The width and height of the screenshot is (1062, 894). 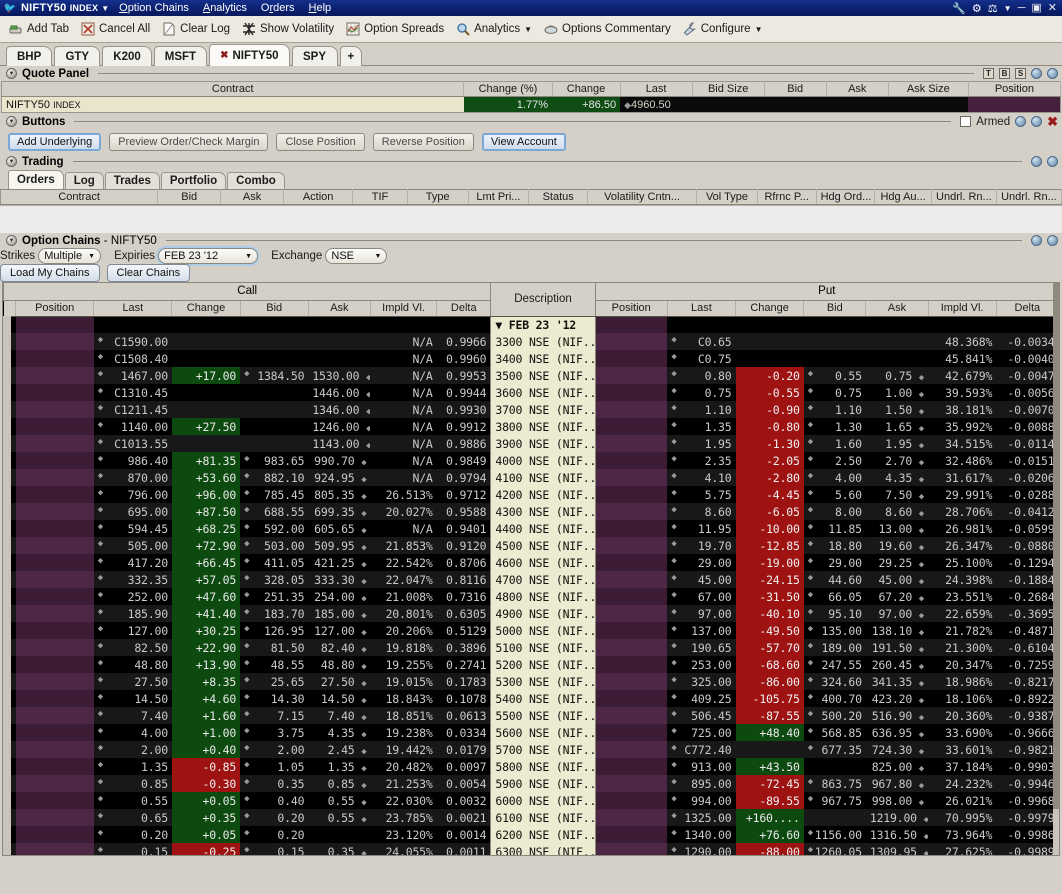 What do you see at coordinates (702, 308) in the screenshot?
I see `put-col-last: Last` at bounding box center [702, 308].